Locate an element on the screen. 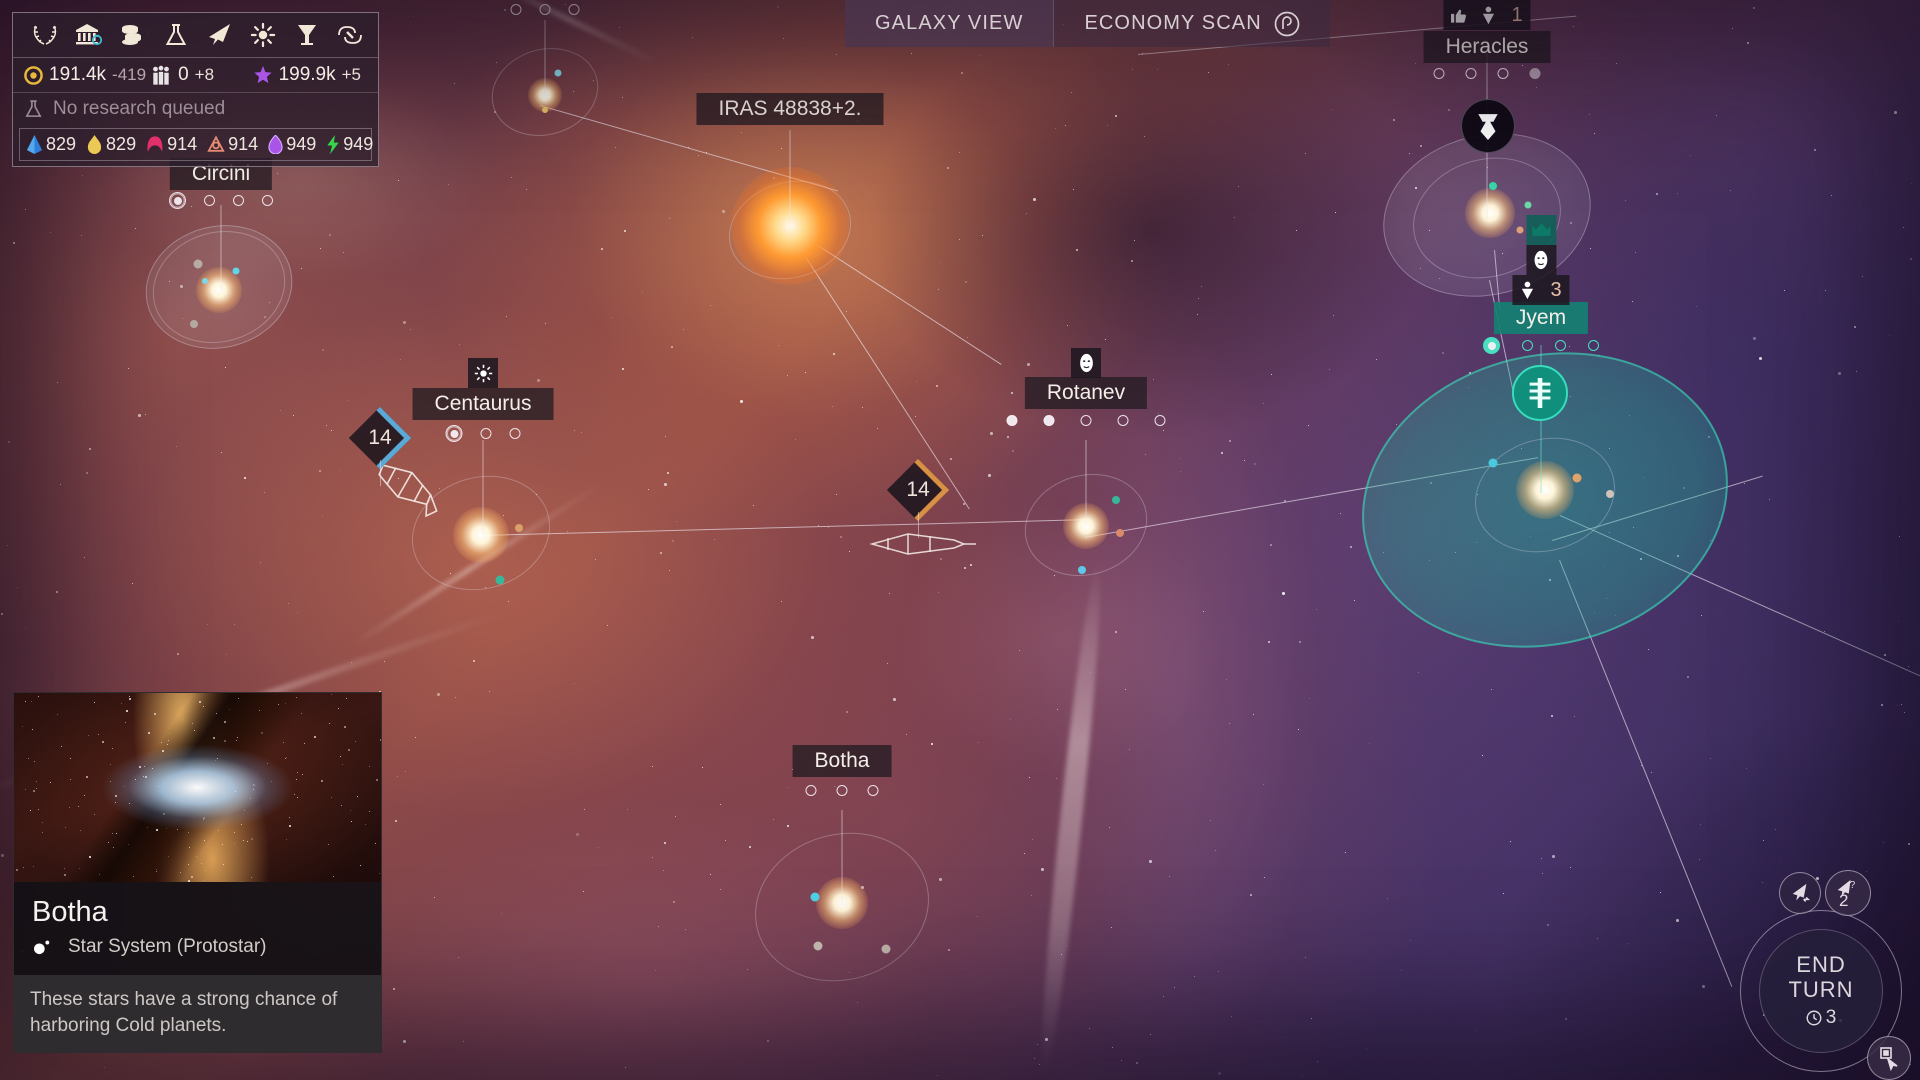 The height and width of the screenshot is (1080, 1920). resource-quadrinix: 949 is located at coordinates (292, 144).